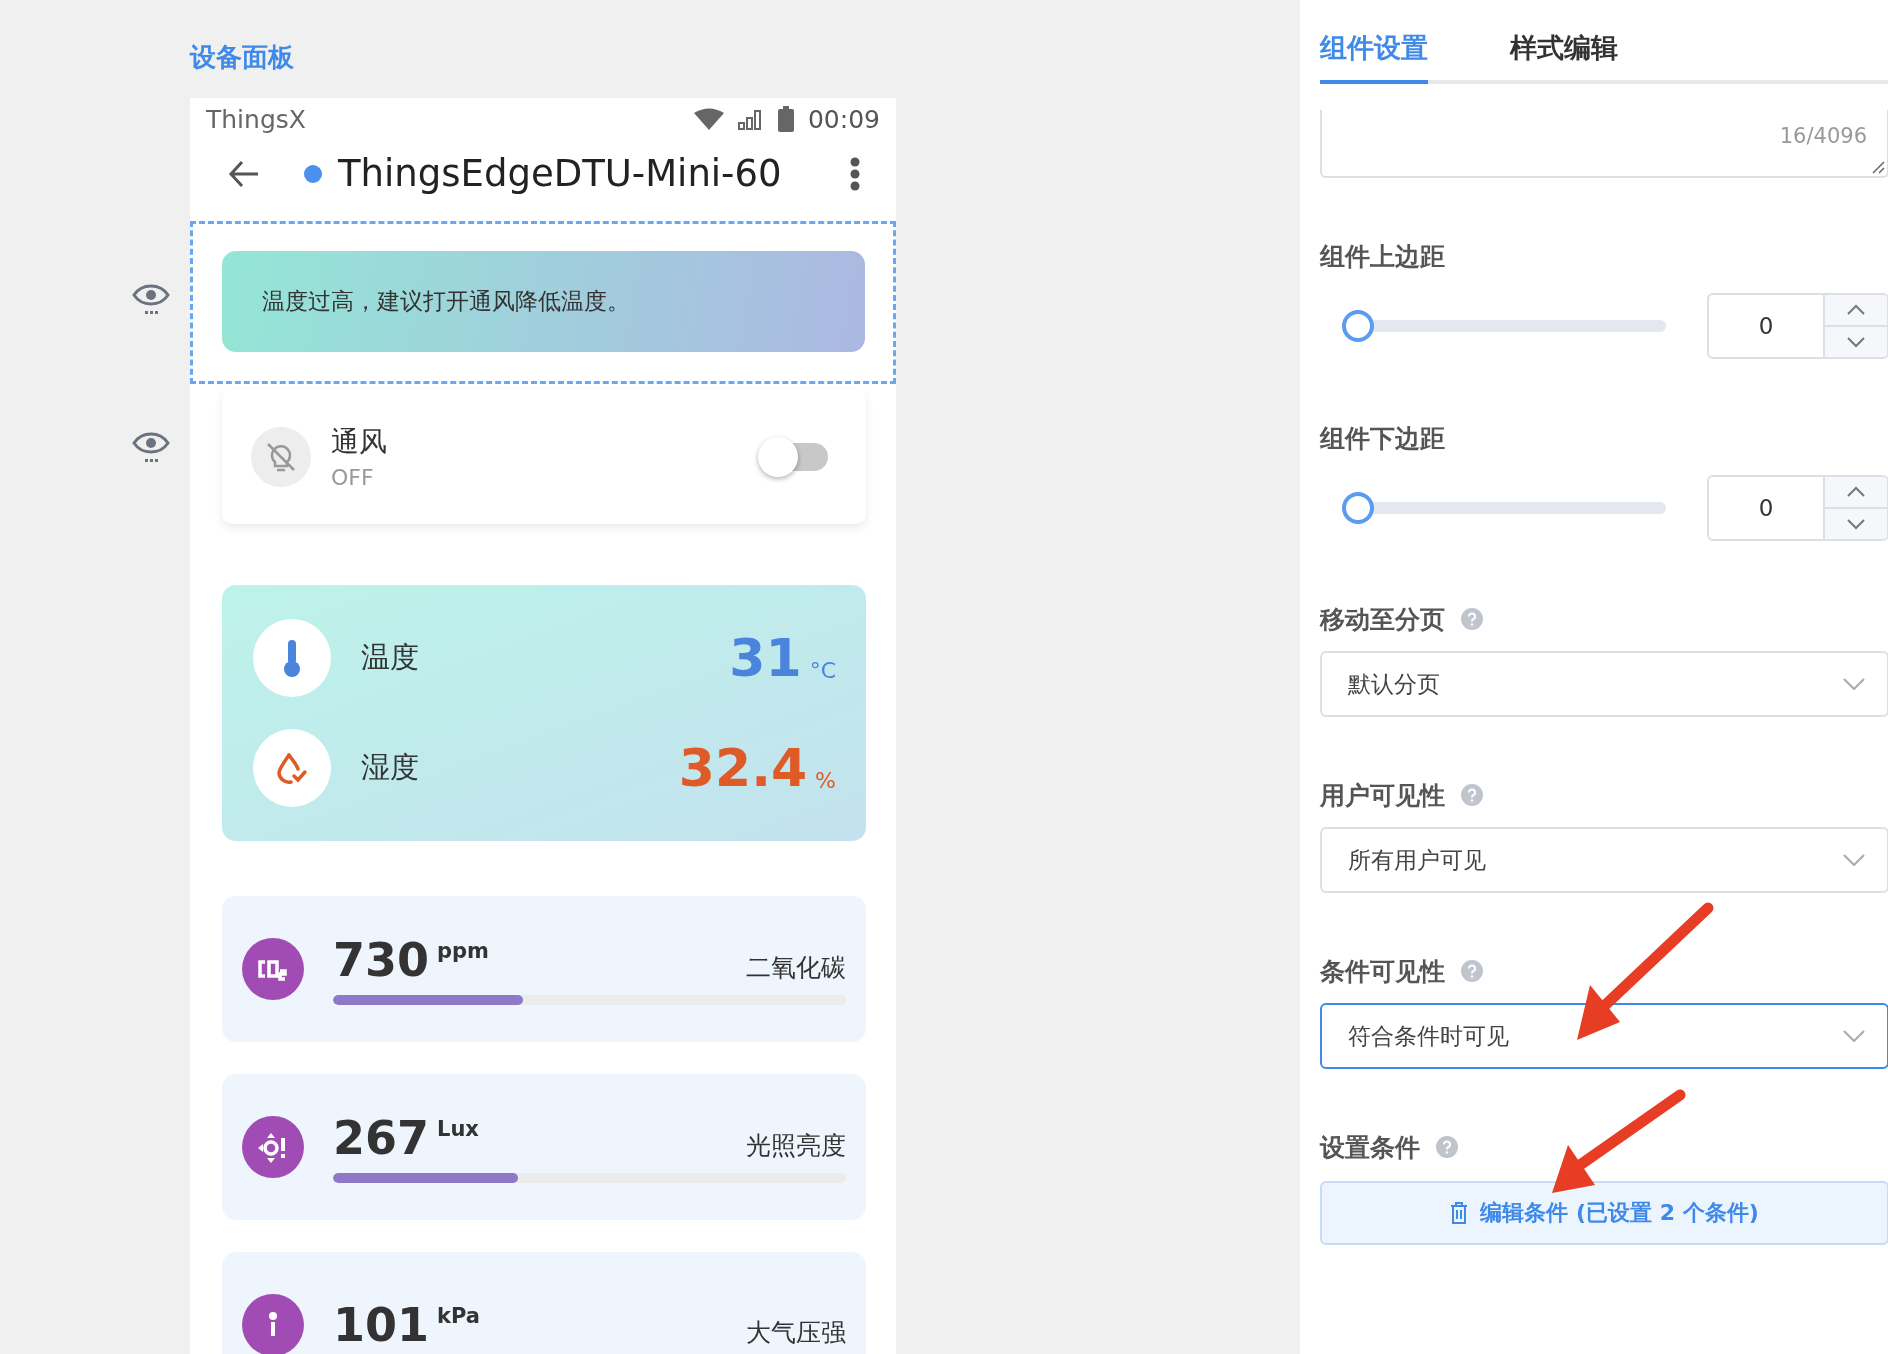 This screenshot has width=1888, height=1354. Describe the element at coordinates (822, 670) in the screenshot. I see `sensor-unit: °C` at that location.